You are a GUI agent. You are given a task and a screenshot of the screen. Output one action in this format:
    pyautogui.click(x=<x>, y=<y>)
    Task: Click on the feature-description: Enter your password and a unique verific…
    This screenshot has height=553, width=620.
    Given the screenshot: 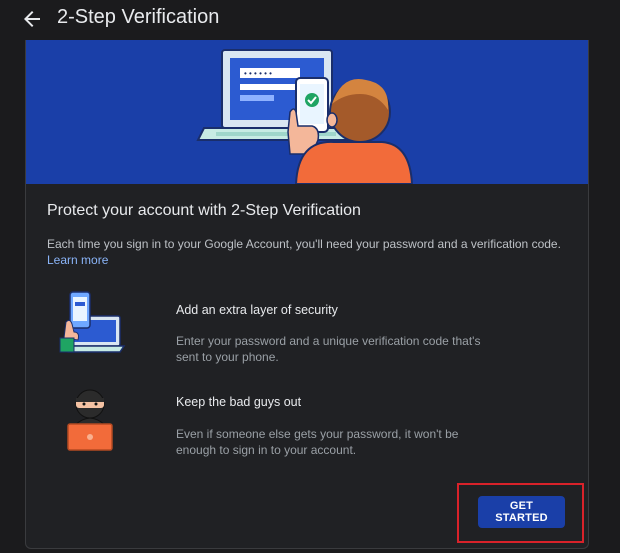 What is the action you would take?
    pyautogui.click(x=328, y=349)
    